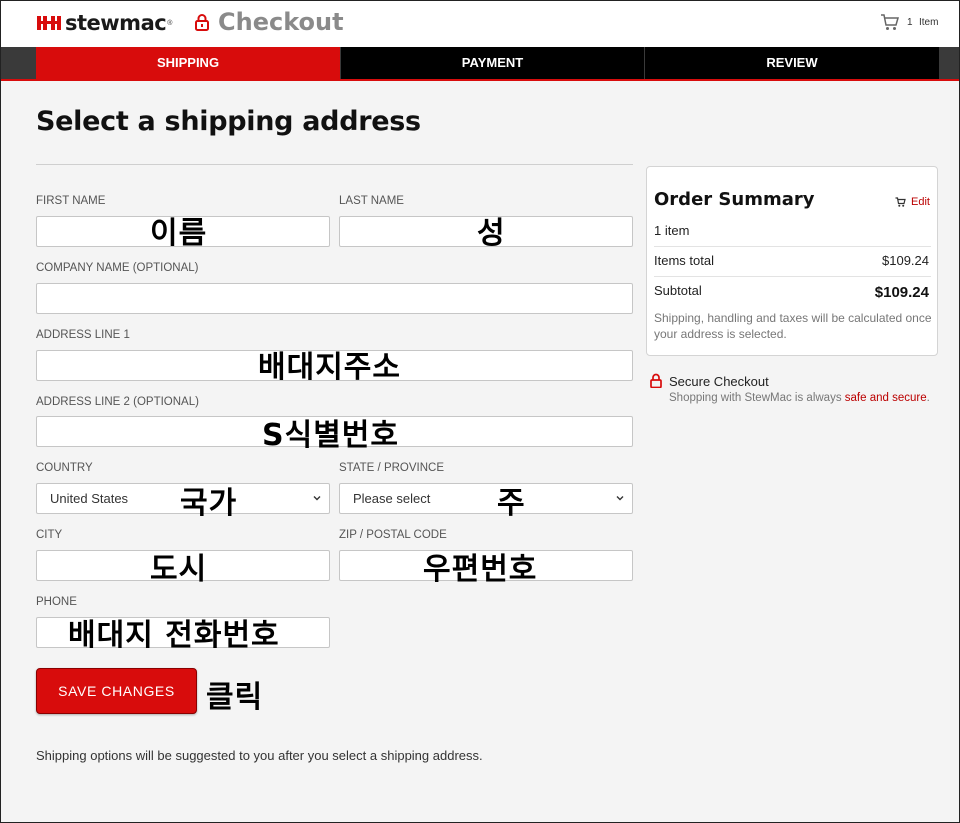 This screenshot has width=960, height=823. I want to click on address2-label: ADDRESS LINE 2 (OPTIONAL), so click(117, 402).